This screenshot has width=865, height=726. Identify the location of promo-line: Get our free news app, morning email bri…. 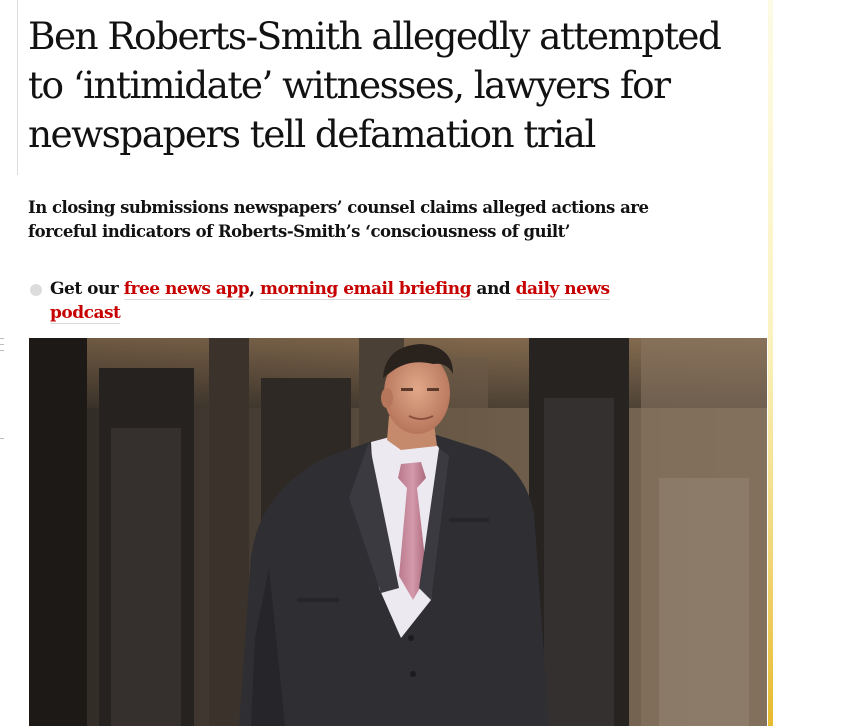
(353, 301).